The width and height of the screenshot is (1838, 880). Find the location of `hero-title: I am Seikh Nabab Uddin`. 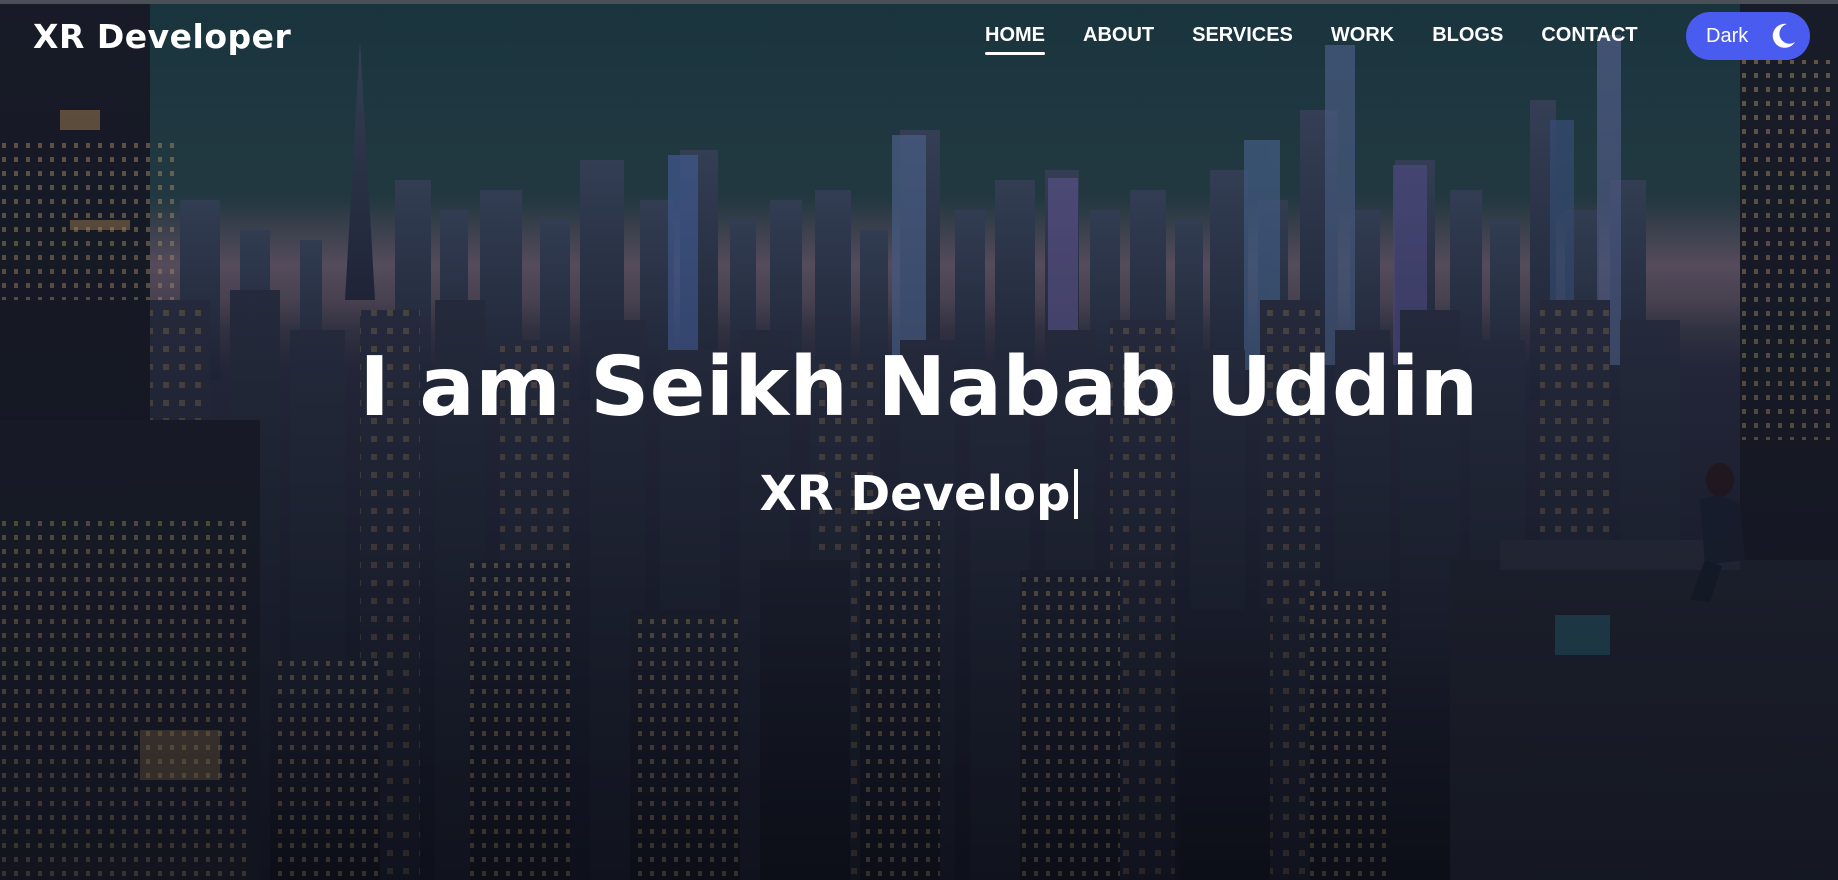

hero-title: I am Seikh Nabab Uddin is located at coordinates (919, 387).